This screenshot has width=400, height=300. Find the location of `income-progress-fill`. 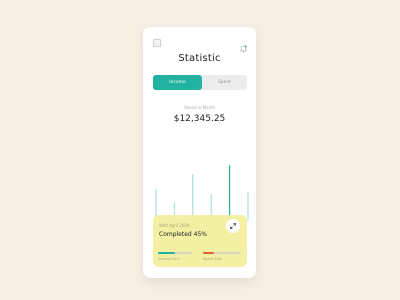

income-progress-fill is located at coordinates (166, 253).